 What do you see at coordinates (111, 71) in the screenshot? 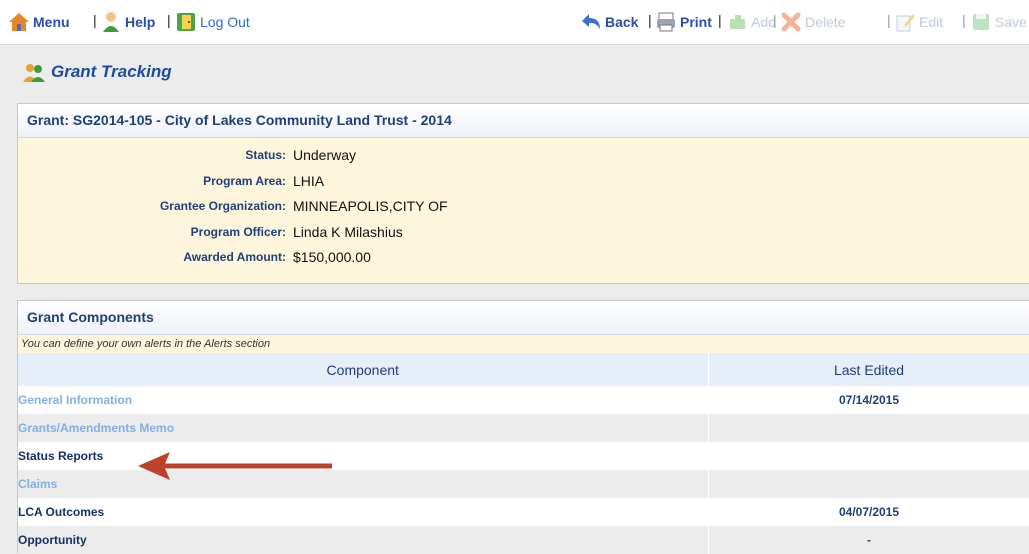
I see `page-title-text: Grant Tracking` at bounding box center [111, 71].